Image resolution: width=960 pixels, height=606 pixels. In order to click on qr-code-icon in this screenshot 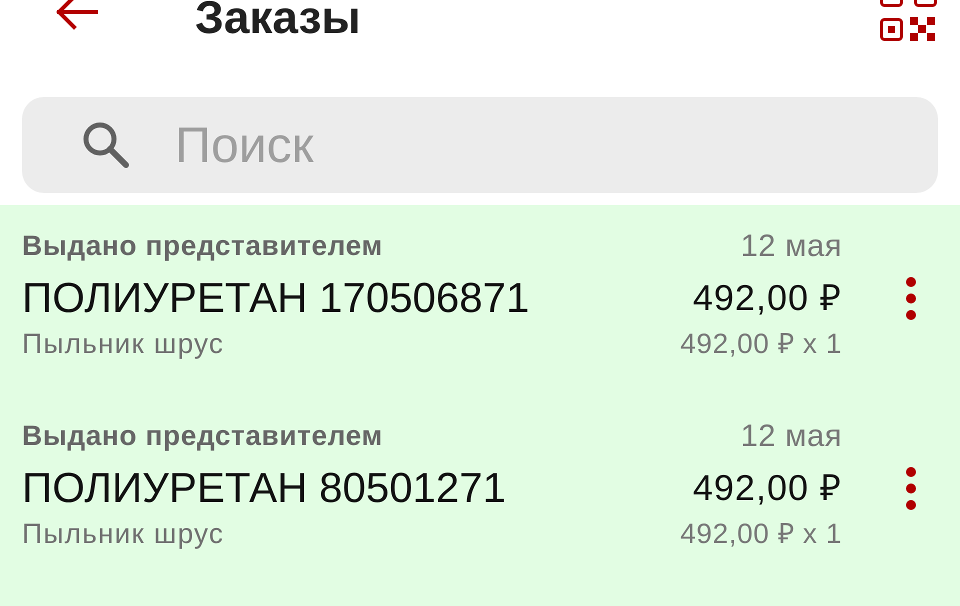, I will do `click(908, 20)`.